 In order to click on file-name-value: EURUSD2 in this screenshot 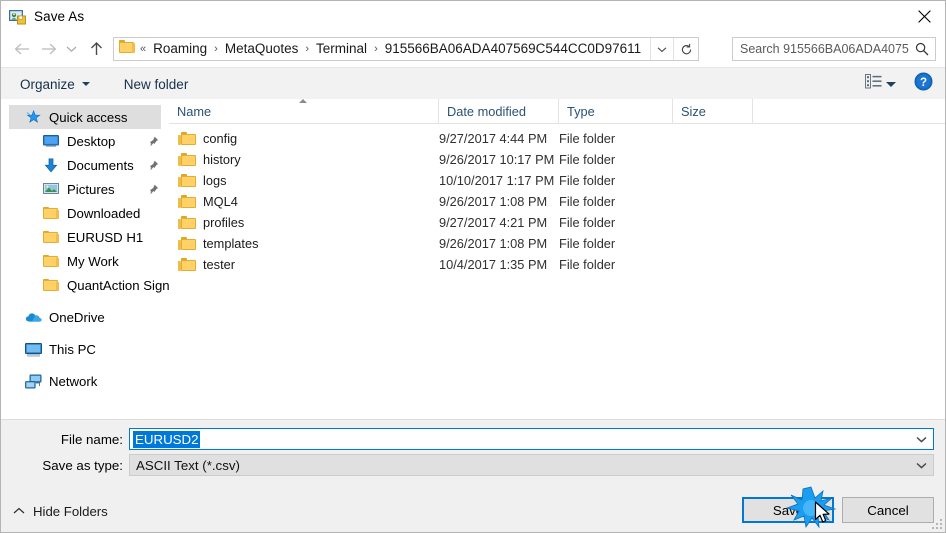, I will do `click(166, 439)`.